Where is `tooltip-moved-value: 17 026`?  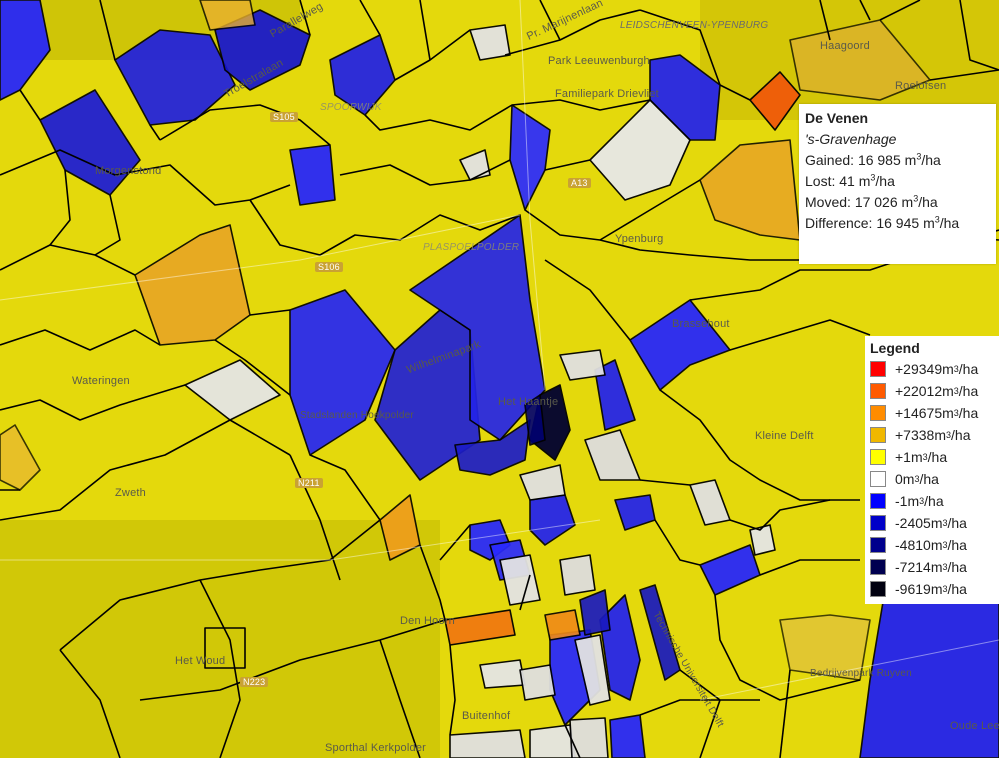 tooltip-moved-value: 17 026 is located at coordinates (876, 202).